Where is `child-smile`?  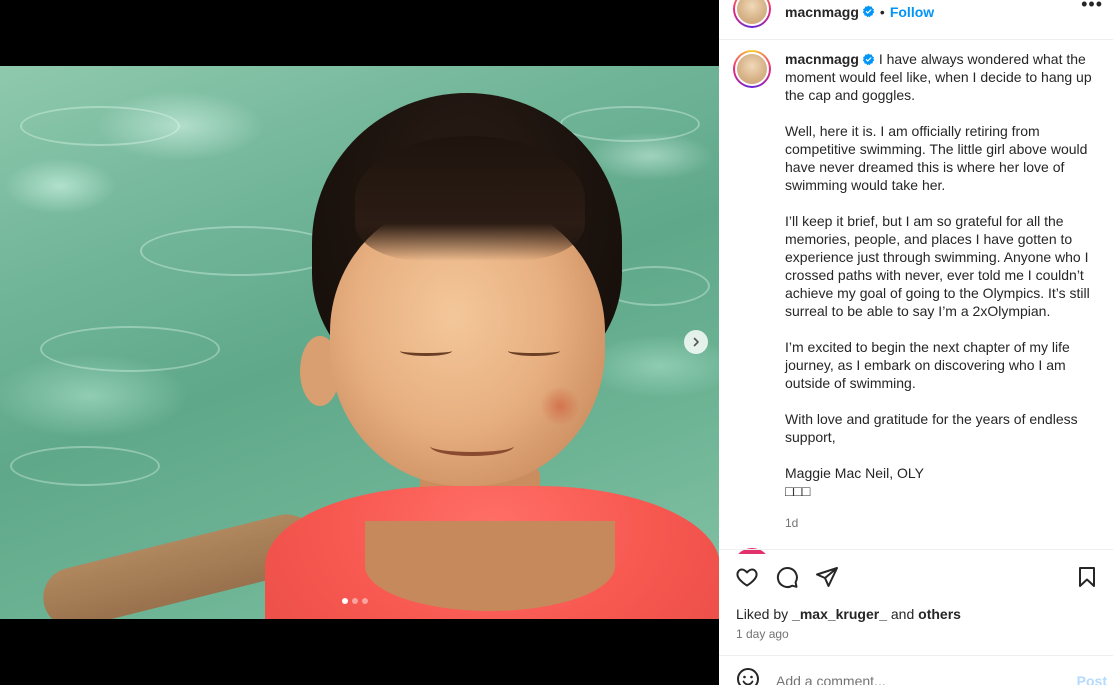
child-smile is located at coordinates (472, 446).